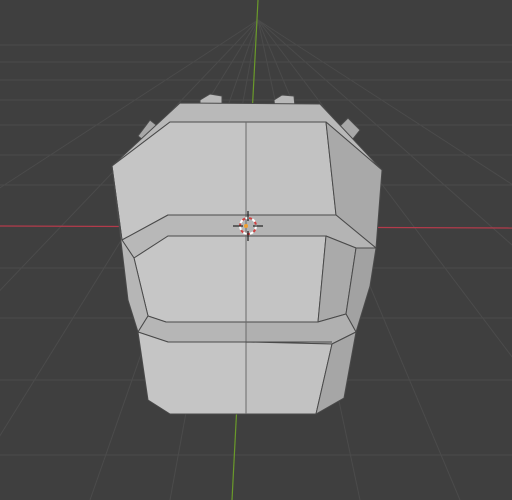  I want to click on front-upper-right, so click(291, 168).